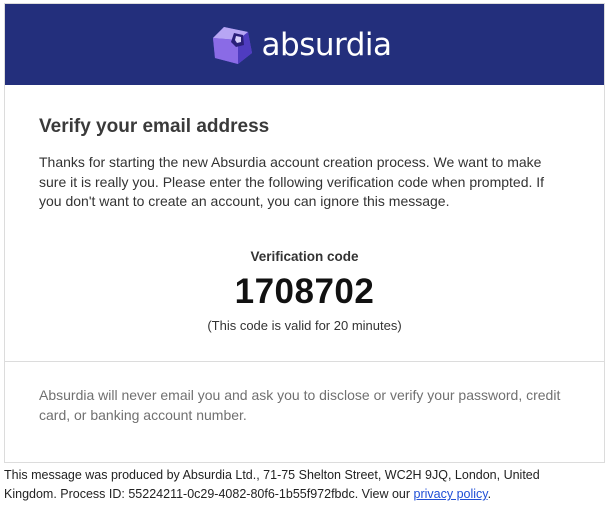 The width and height of the screenshot is (610, 522). What do you see at coordinates (304, 361) in the screenshot?
I see `divider` at bounding box center [304, 361].